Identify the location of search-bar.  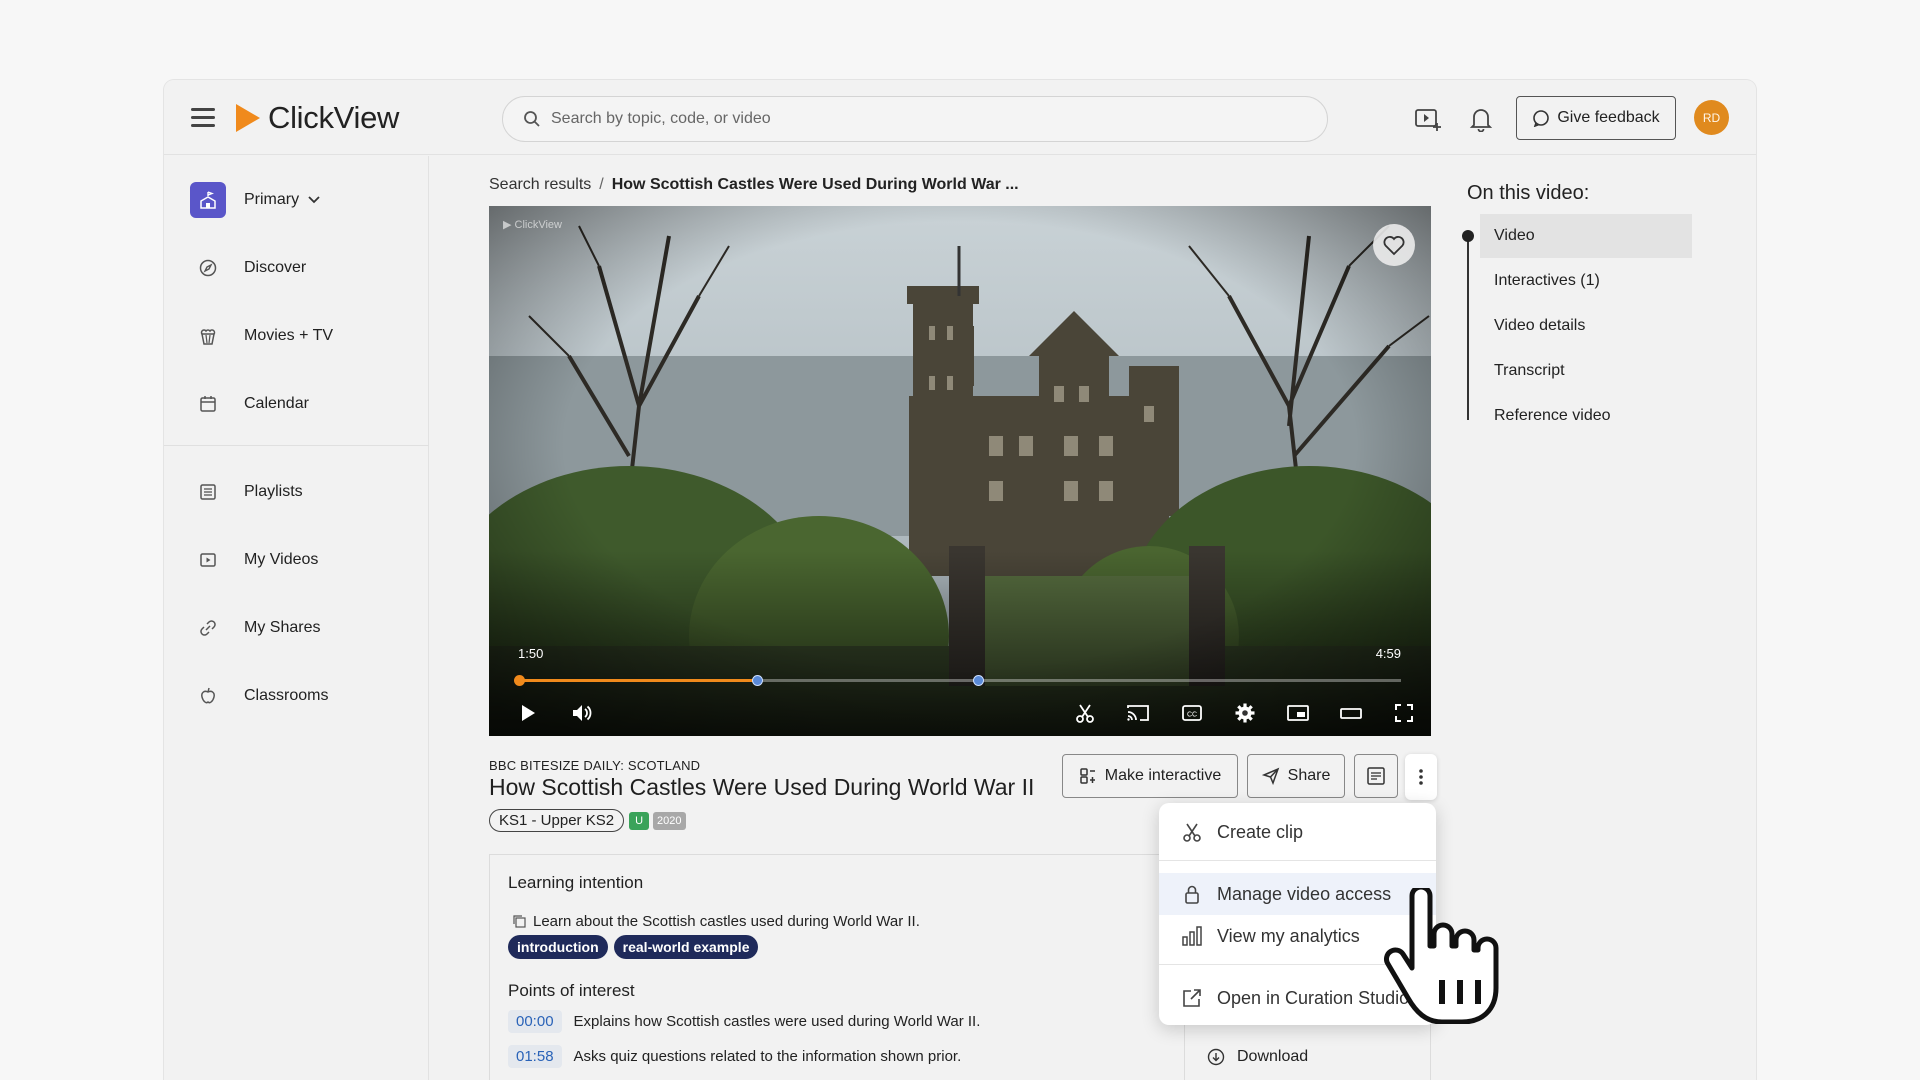
(915, 119).